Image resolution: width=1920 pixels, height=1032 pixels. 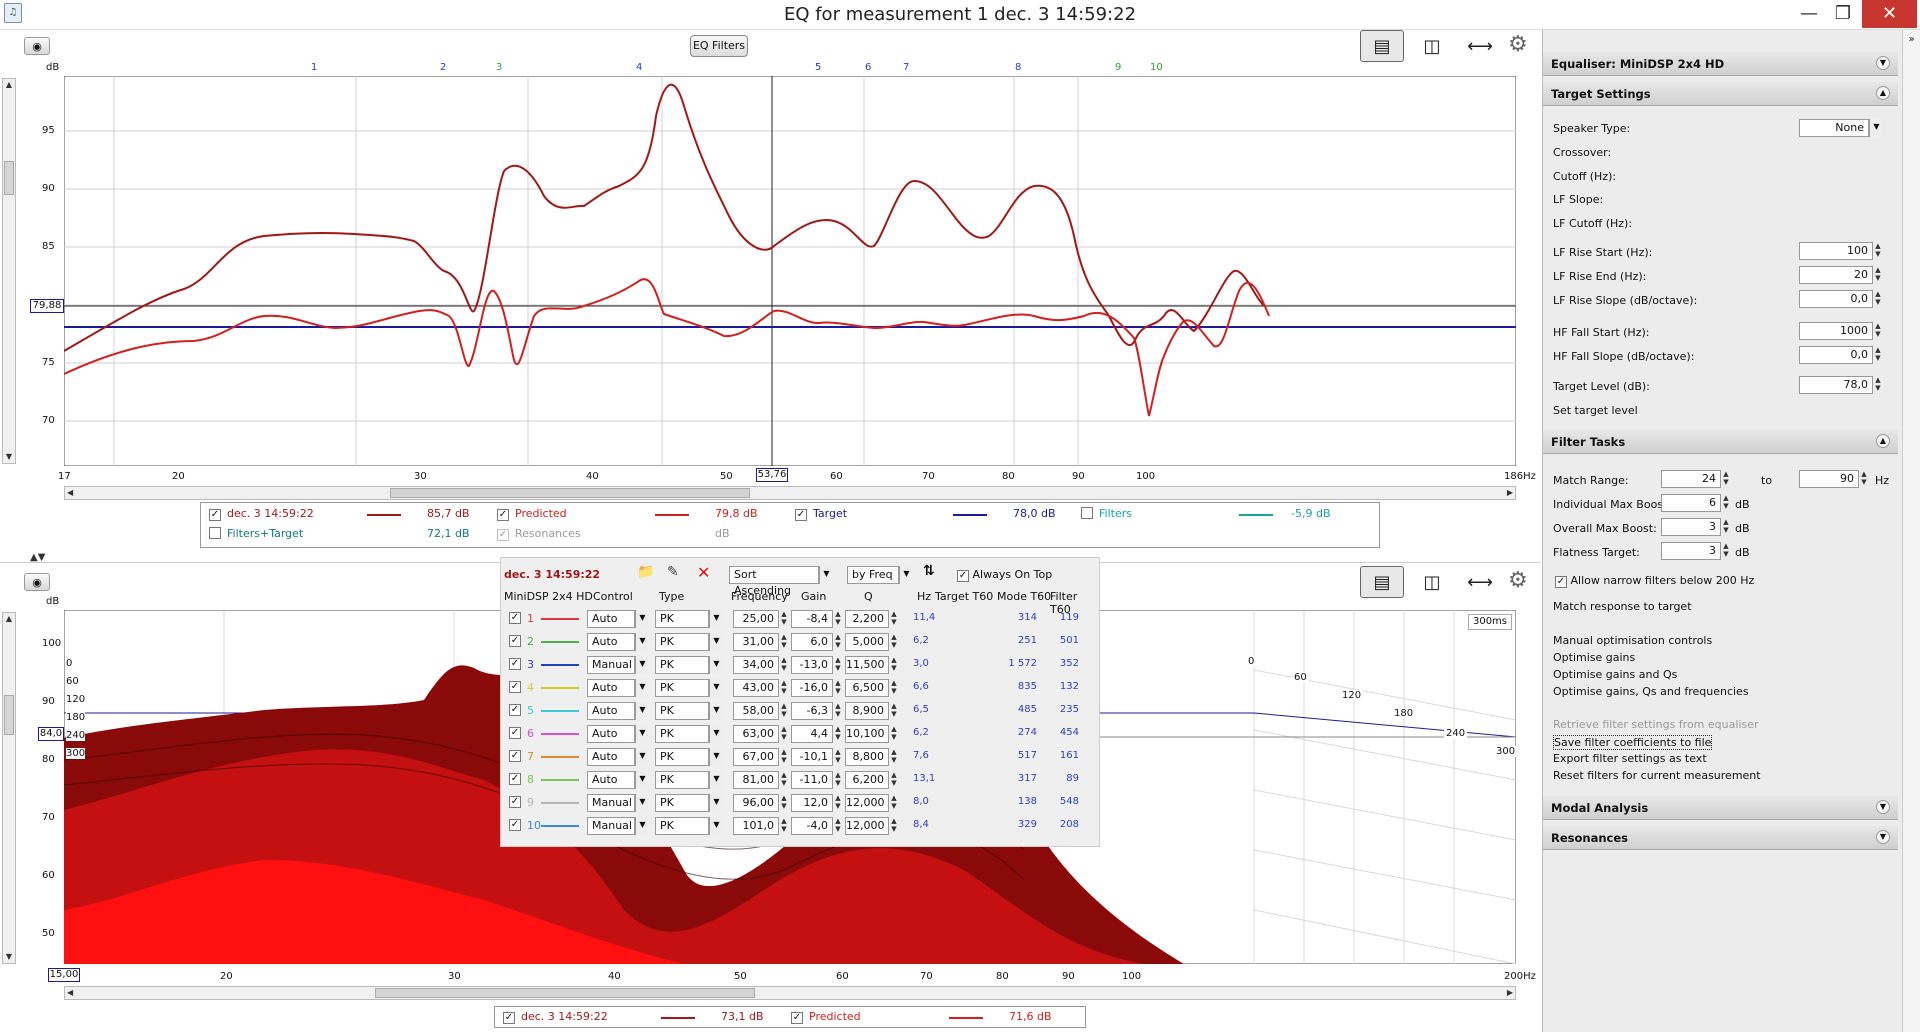 What do you see at coordinates (9, 271) in the screenshot?
I see `top-vertical-scrollbar: ▲ ▼` at bounding box center [9, 271].